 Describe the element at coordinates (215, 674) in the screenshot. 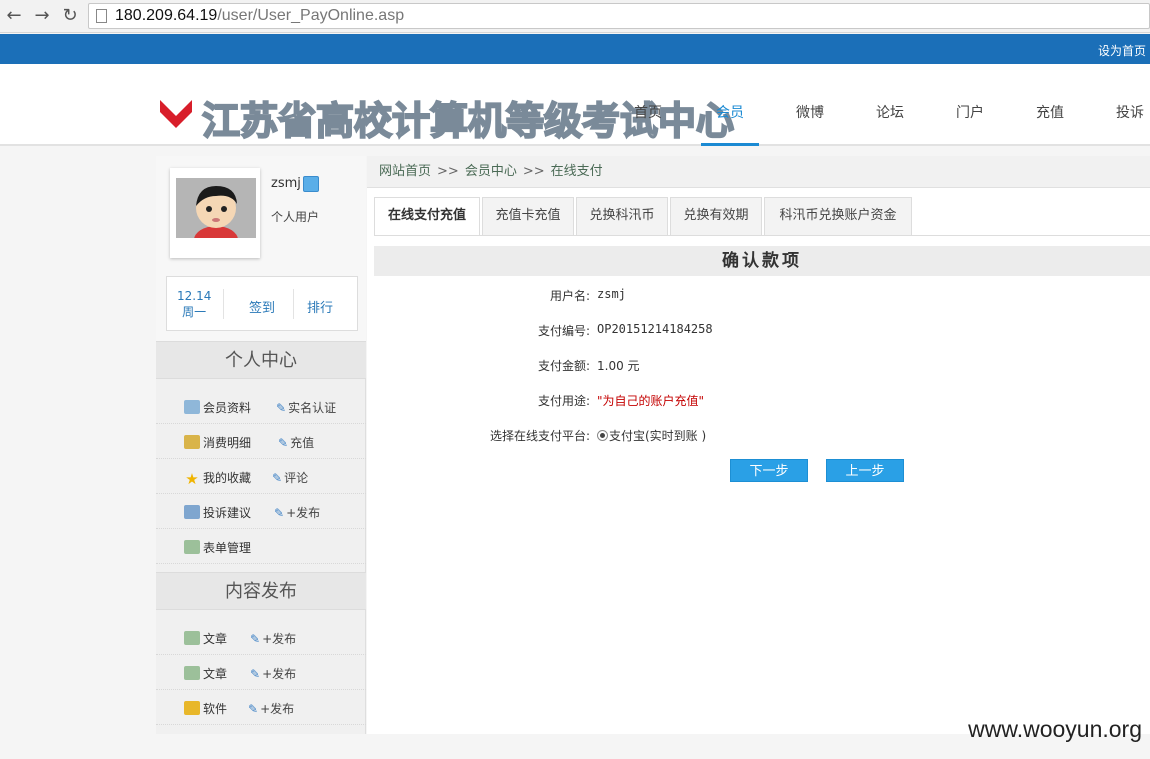

I see `menu-article-2-label: 文章` at that location.